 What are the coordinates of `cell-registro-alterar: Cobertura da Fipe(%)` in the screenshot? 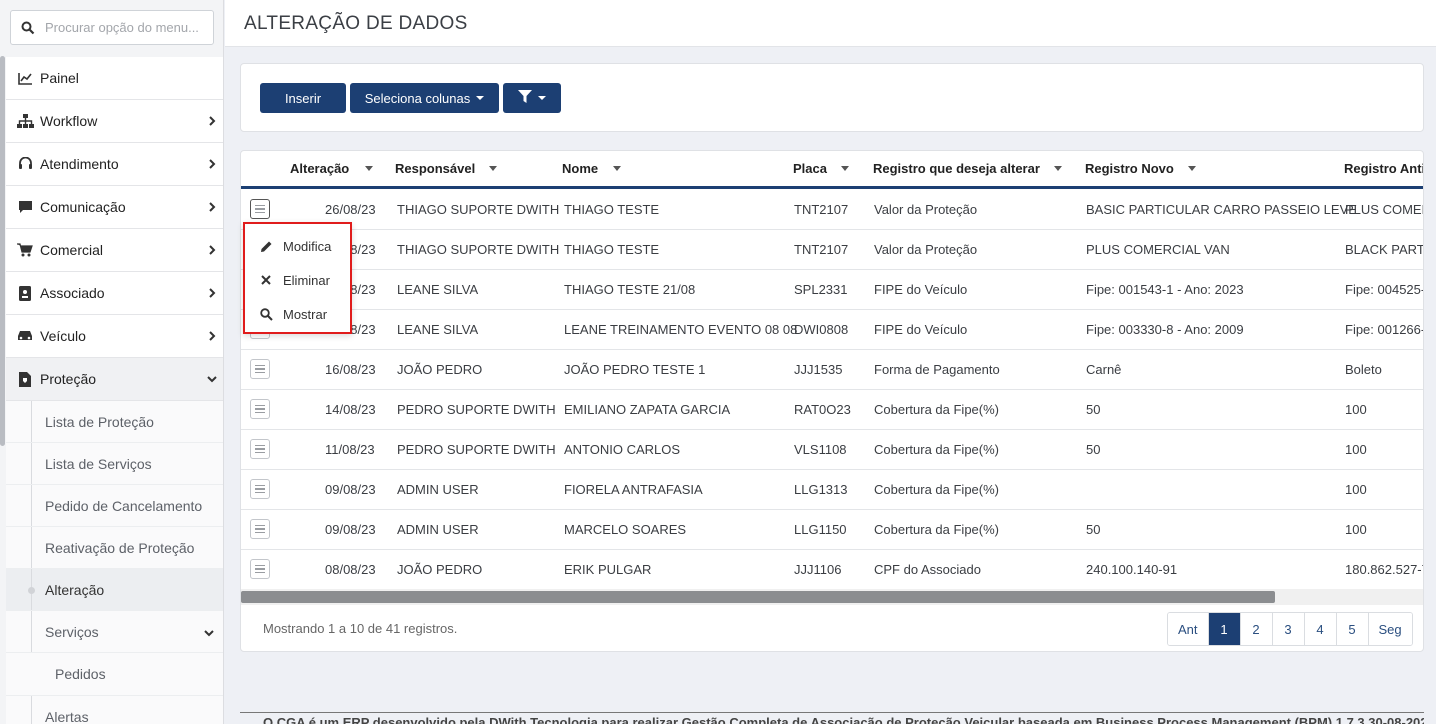 It's located at (936, 449).